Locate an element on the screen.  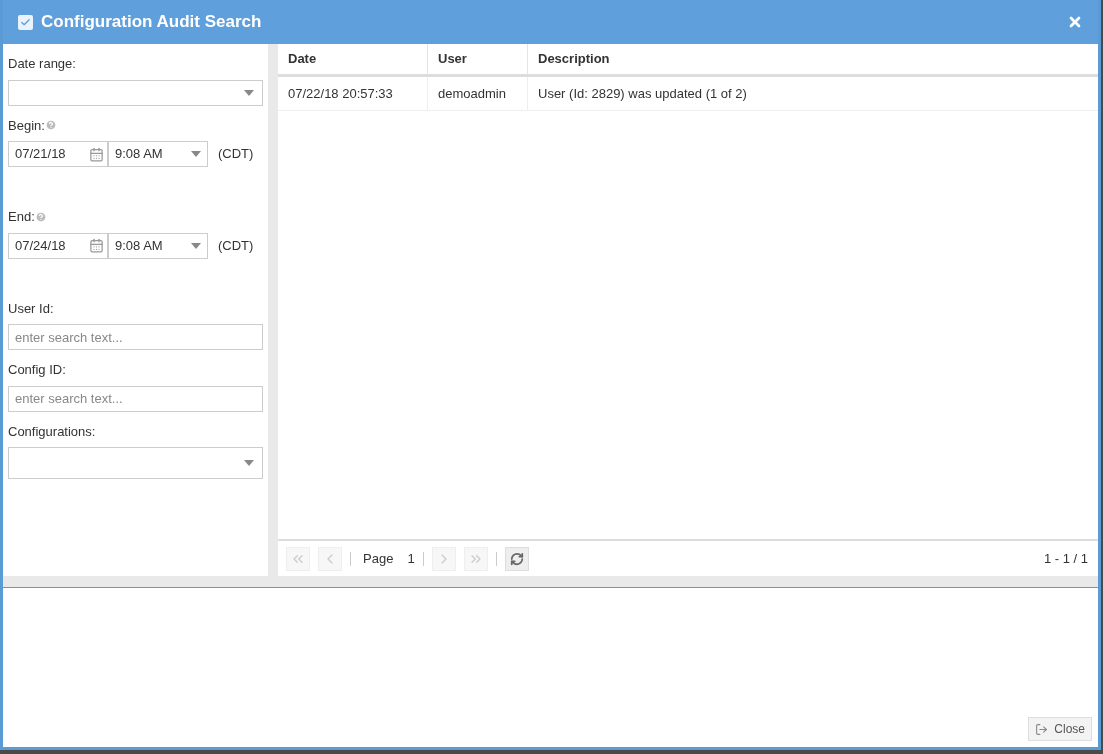
checkbox is located at coordinates (25, 22).